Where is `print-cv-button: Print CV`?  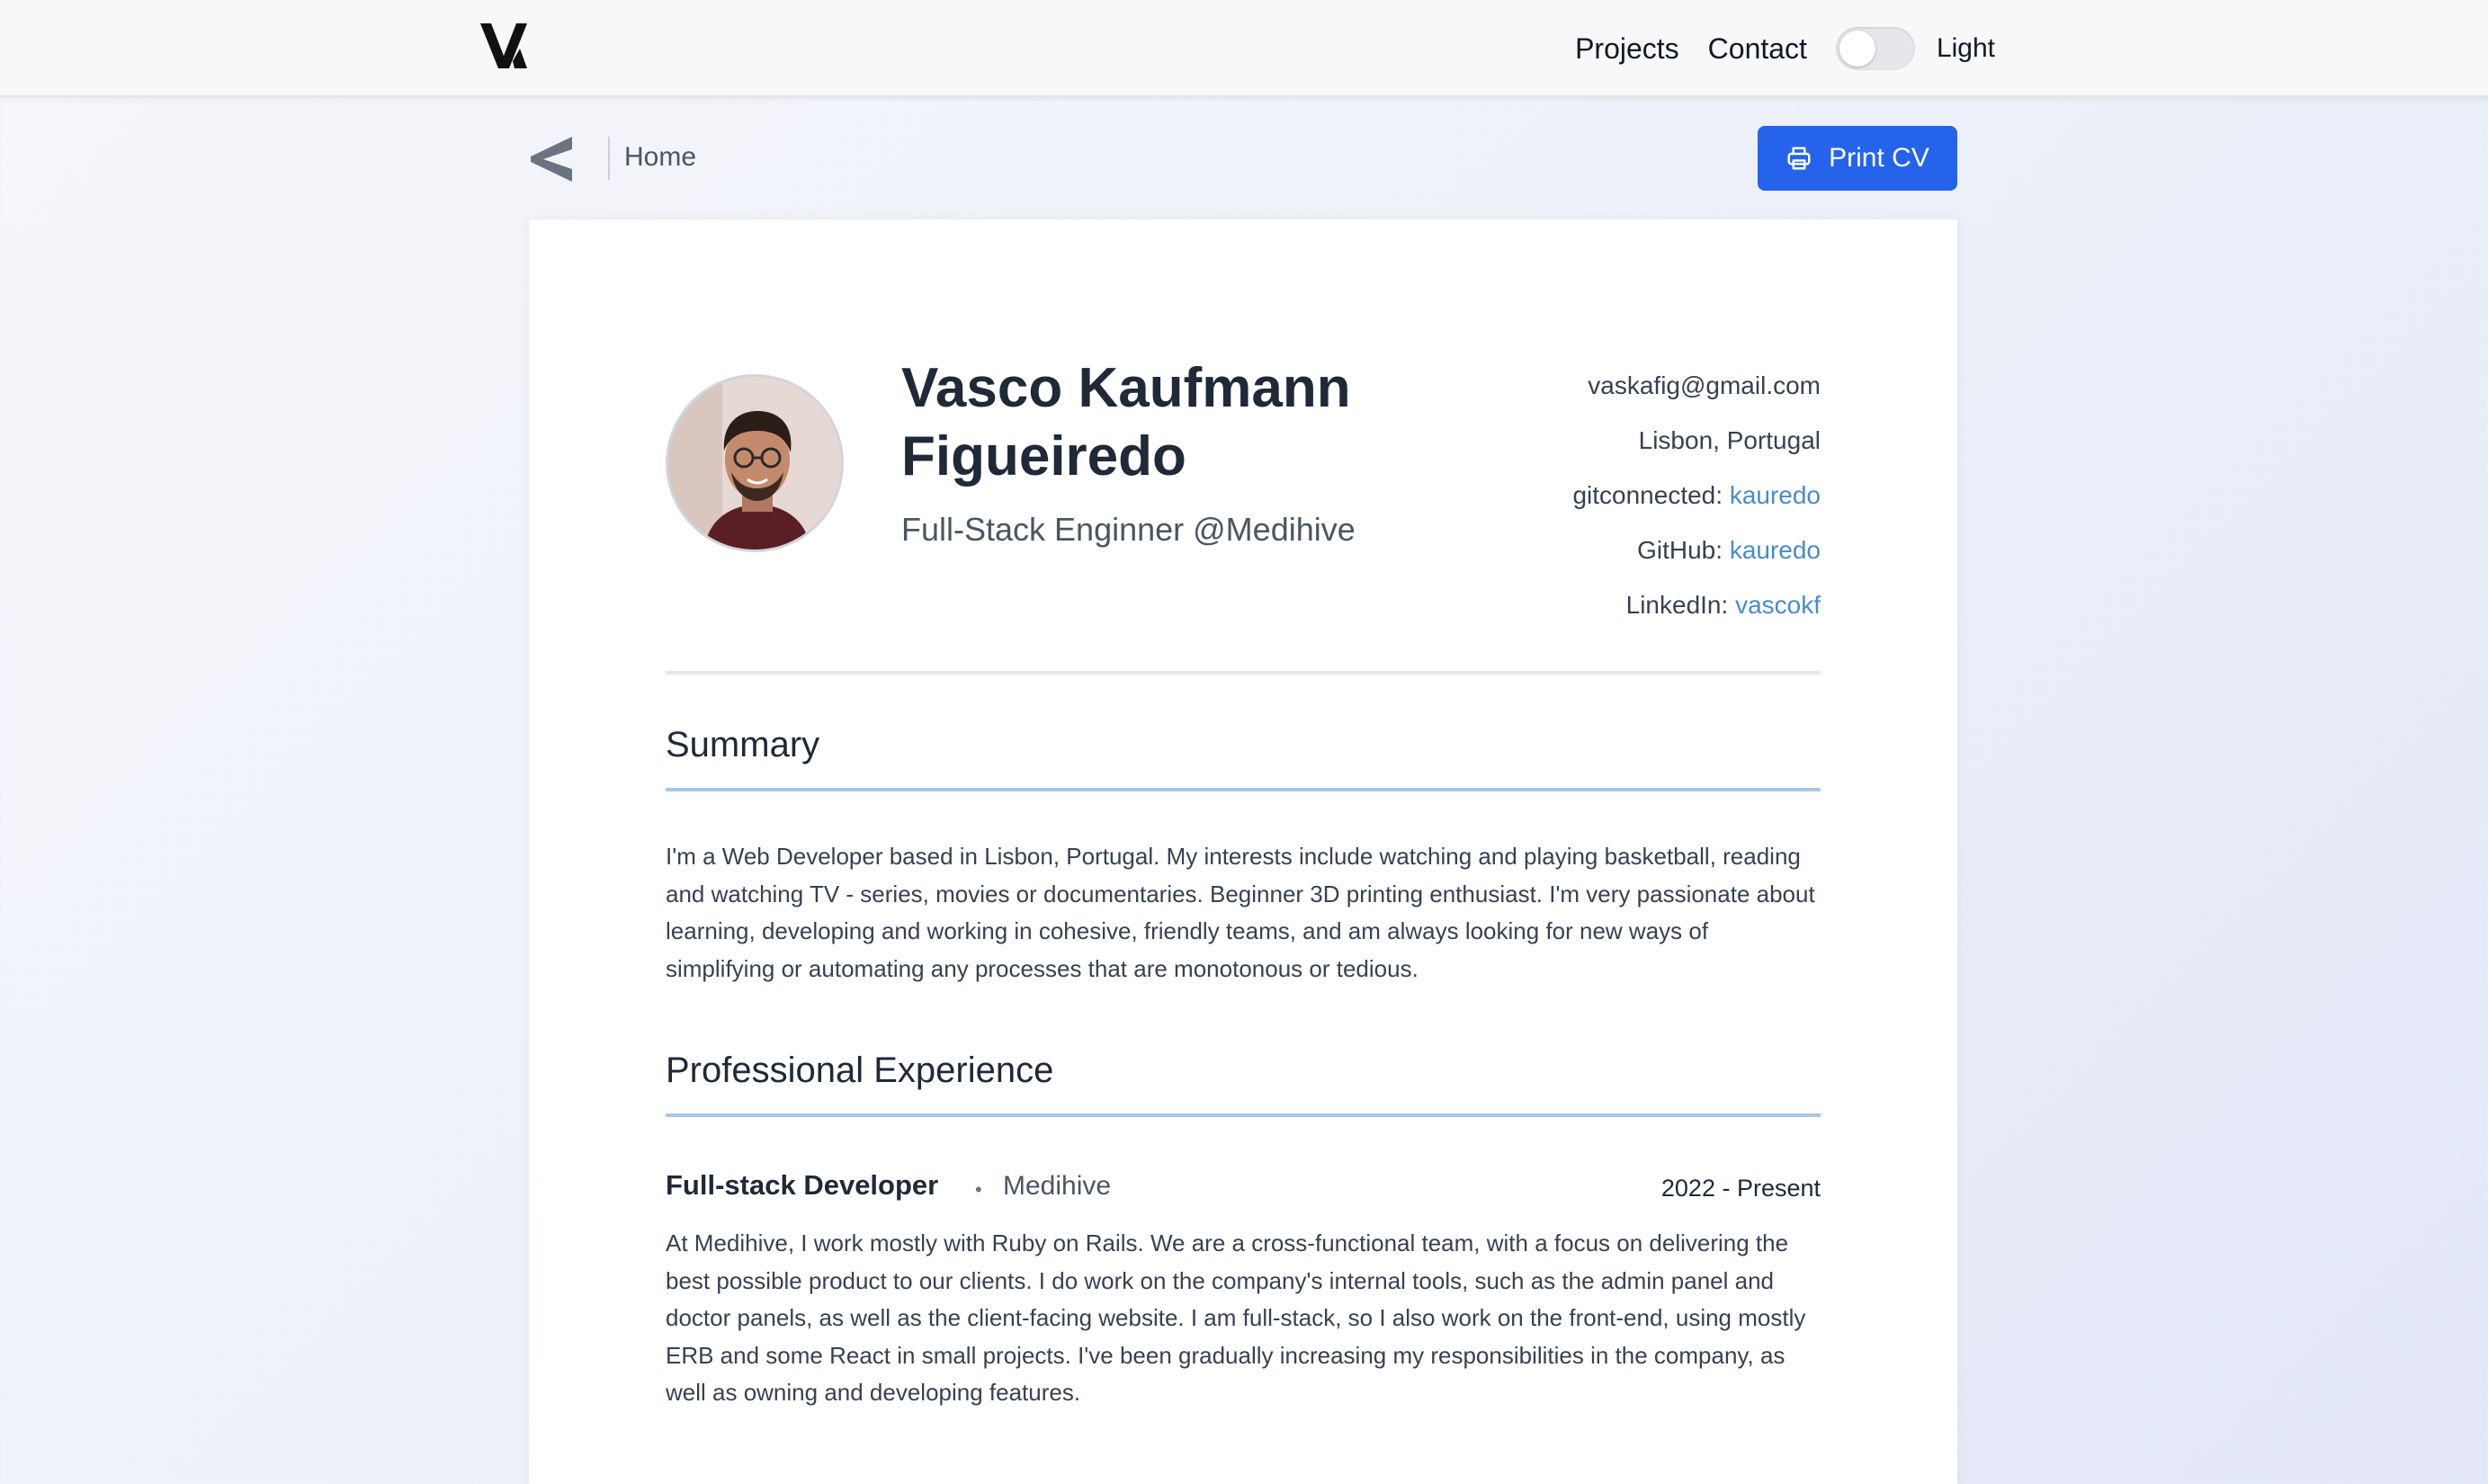
print-cv-button: Print CV is located at coordinates (1857, 158).